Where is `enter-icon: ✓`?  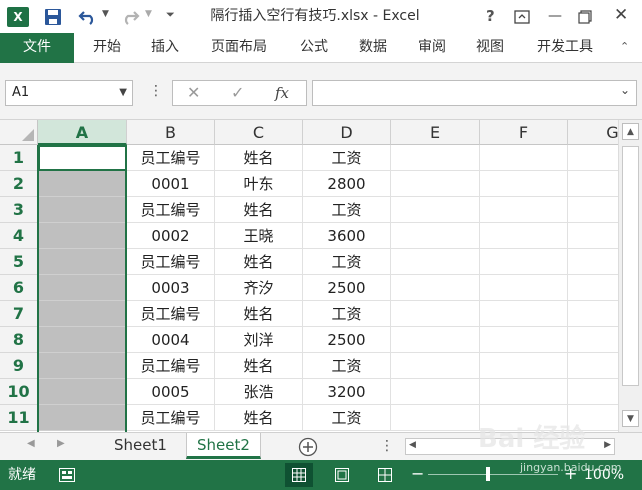
enter-icon: ✓ is located at coordinates (237, 93).